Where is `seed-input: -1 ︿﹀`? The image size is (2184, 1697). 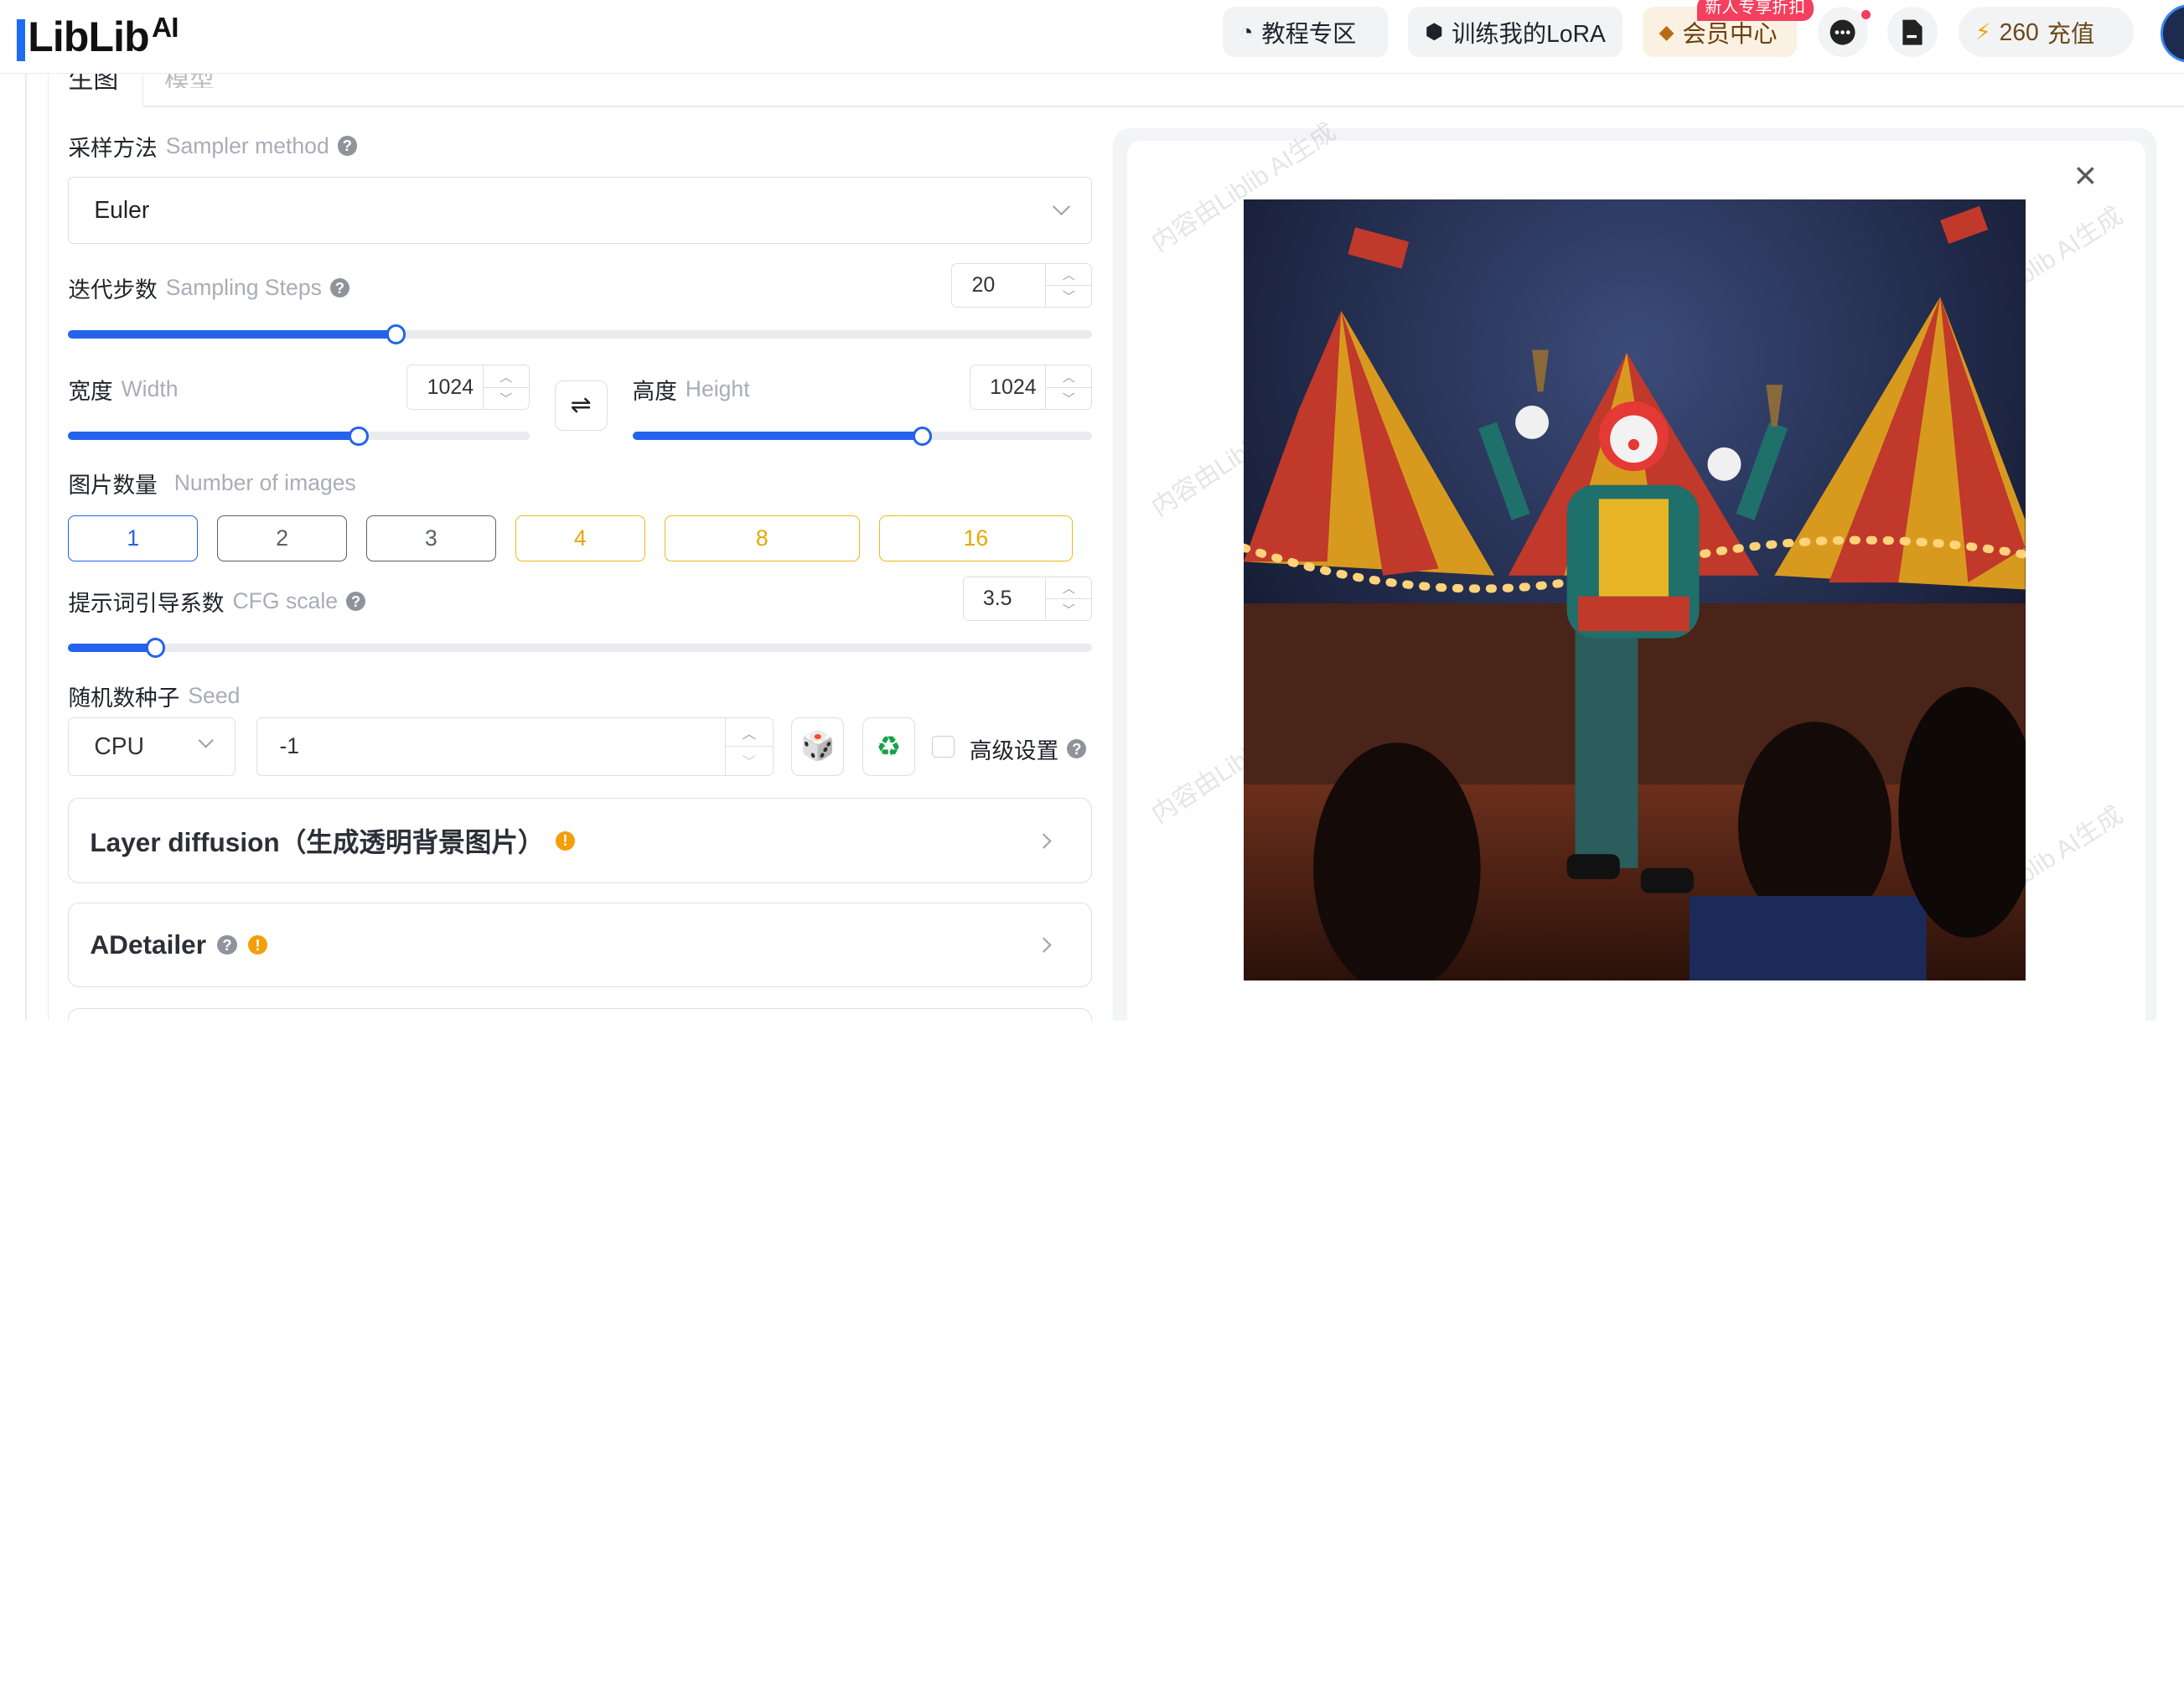
seed-input: -1 ︿﹀ is located at coordinates (515, 747).